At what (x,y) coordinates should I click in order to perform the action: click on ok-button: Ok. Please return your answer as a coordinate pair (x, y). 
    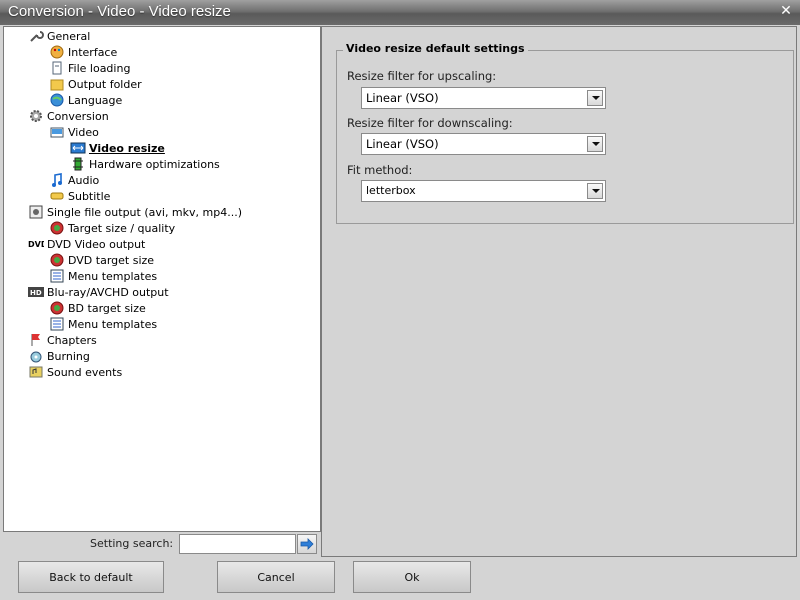
    Looking at the image, I should click on (412, 577).